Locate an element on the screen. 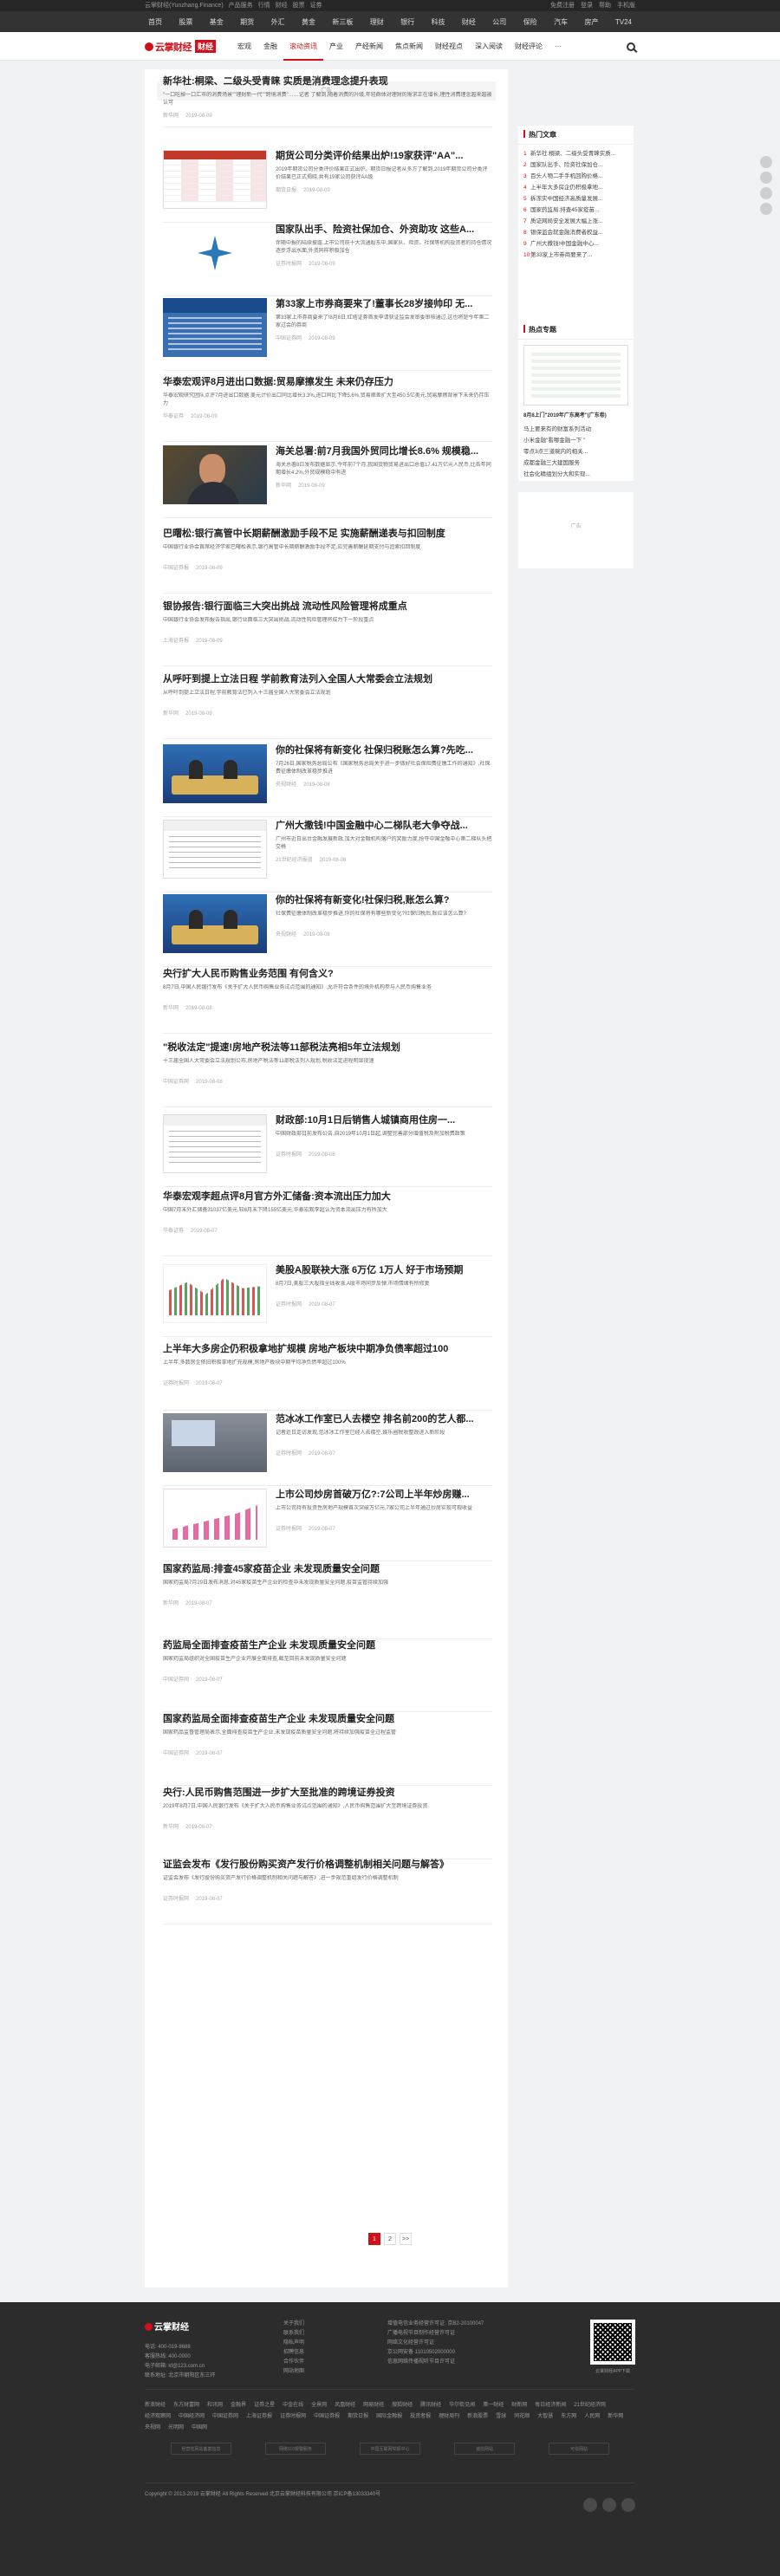 This screenshot has width=780, height=2576. friend-link: 中国证券网 is located at coordinates (225, 2417).